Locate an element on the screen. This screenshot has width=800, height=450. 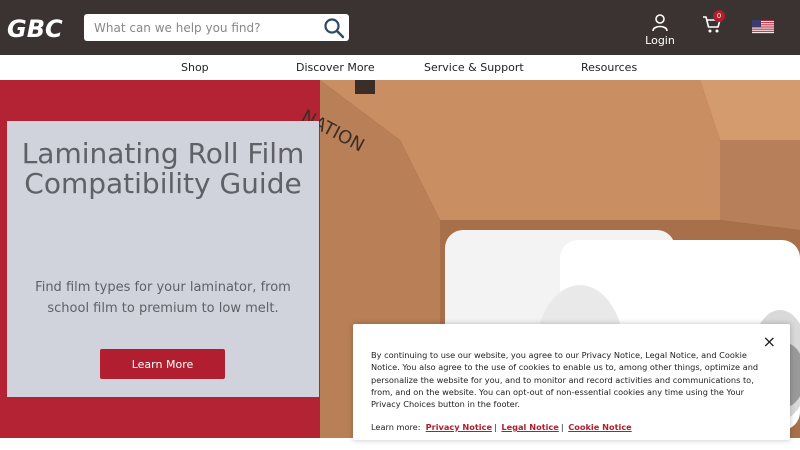
user-icon is located at coordinates (660, 23).